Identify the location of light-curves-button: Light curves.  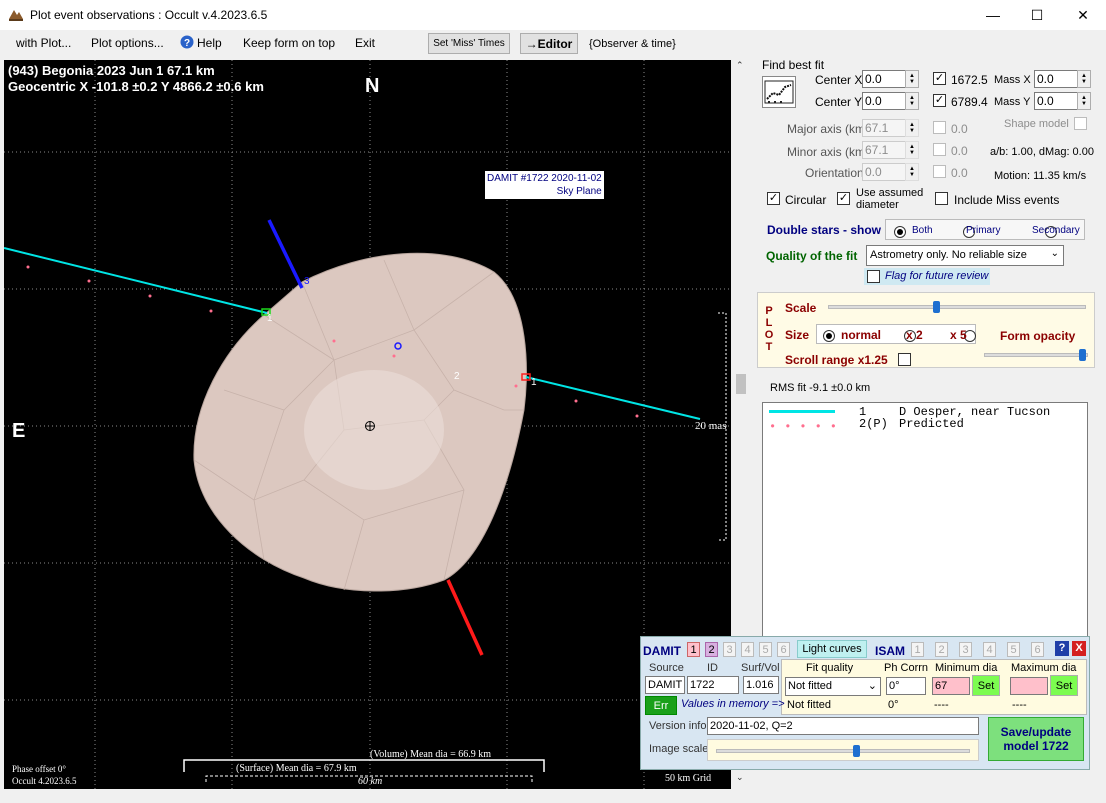
(832, 649).